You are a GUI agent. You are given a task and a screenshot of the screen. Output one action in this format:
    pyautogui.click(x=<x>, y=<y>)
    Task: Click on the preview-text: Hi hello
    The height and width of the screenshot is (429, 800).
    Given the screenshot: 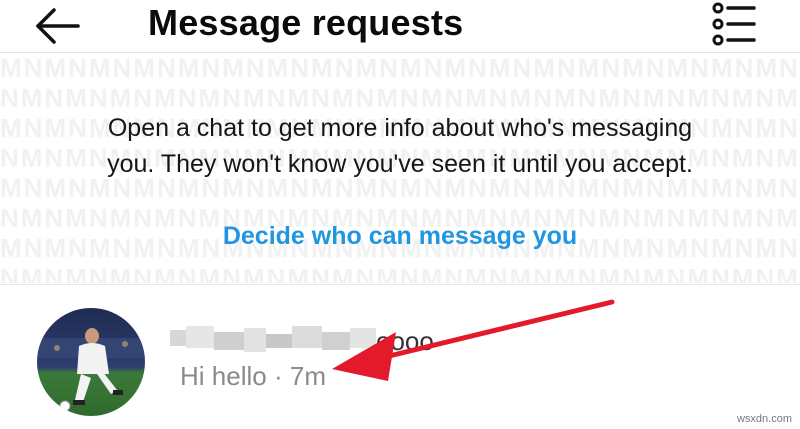 What is the action you would take?
    pyautogui.click(x=223, y=376)
    